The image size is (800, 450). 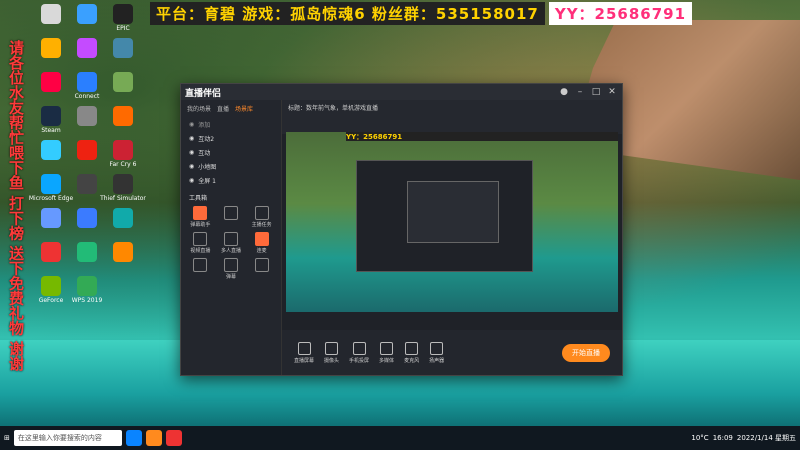 I want to click on desktop-icon: WPS 2019, so click(x=87, y=290).